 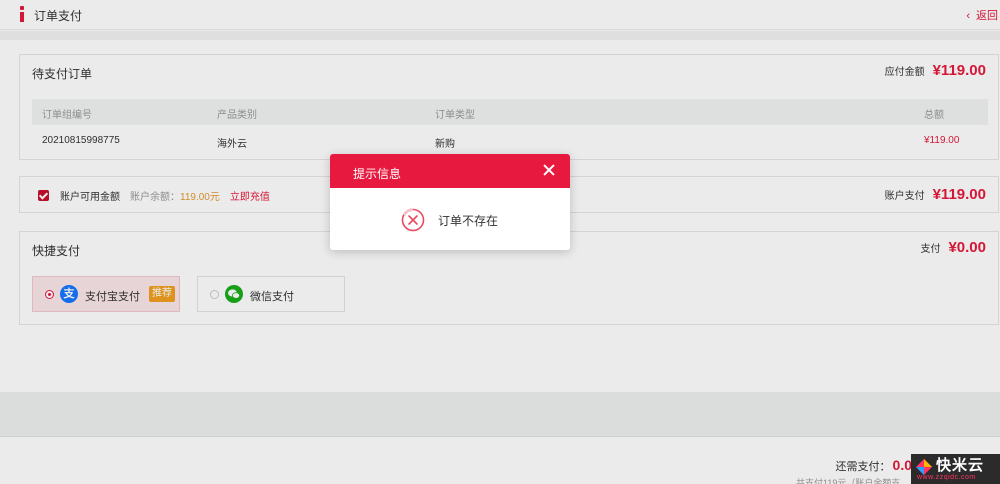 I want to click on watermark: 快米云 www.zzqidc.com, so click(x=955, y=469).